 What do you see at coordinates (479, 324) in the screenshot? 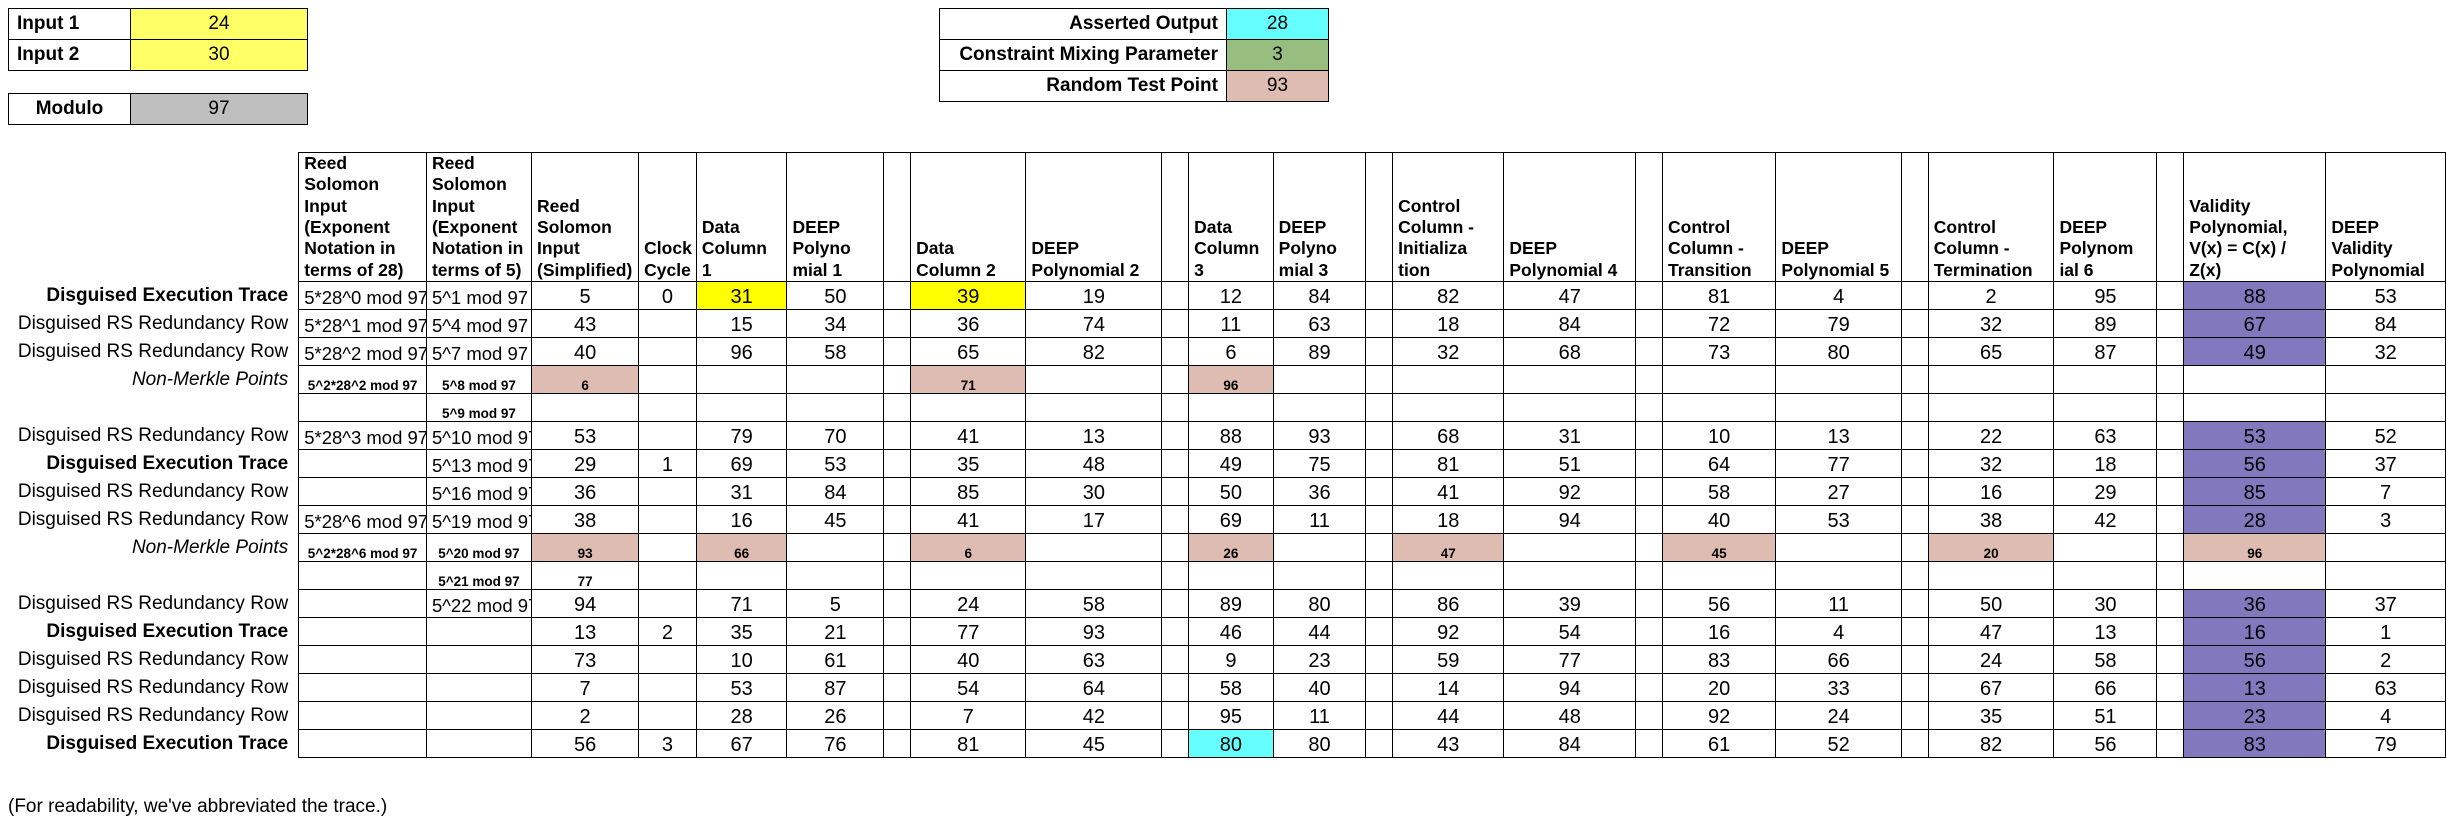
I see `trace-cell: 5^4 mod 97` at bounding box center [479, 324].